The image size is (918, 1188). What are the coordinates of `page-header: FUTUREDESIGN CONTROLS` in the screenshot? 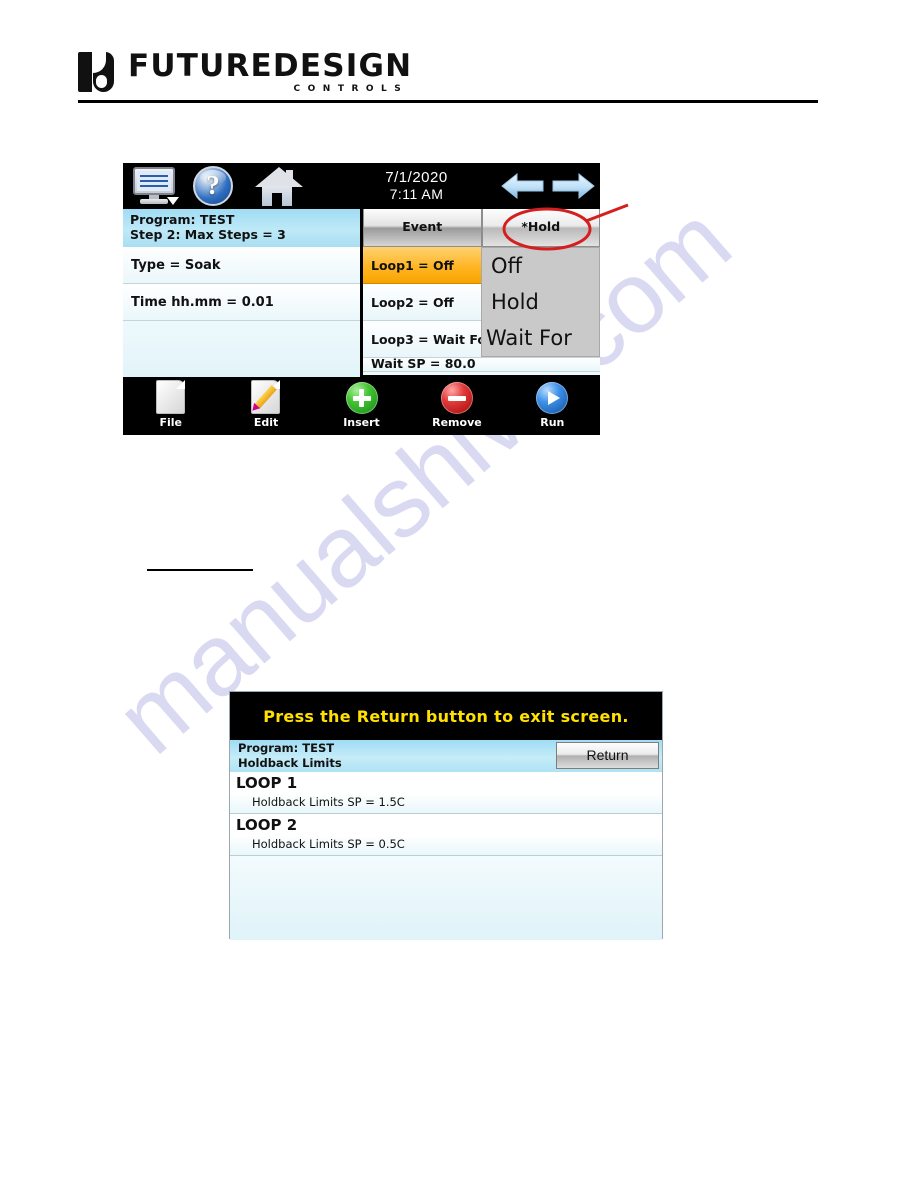 It's located at (448, 78).